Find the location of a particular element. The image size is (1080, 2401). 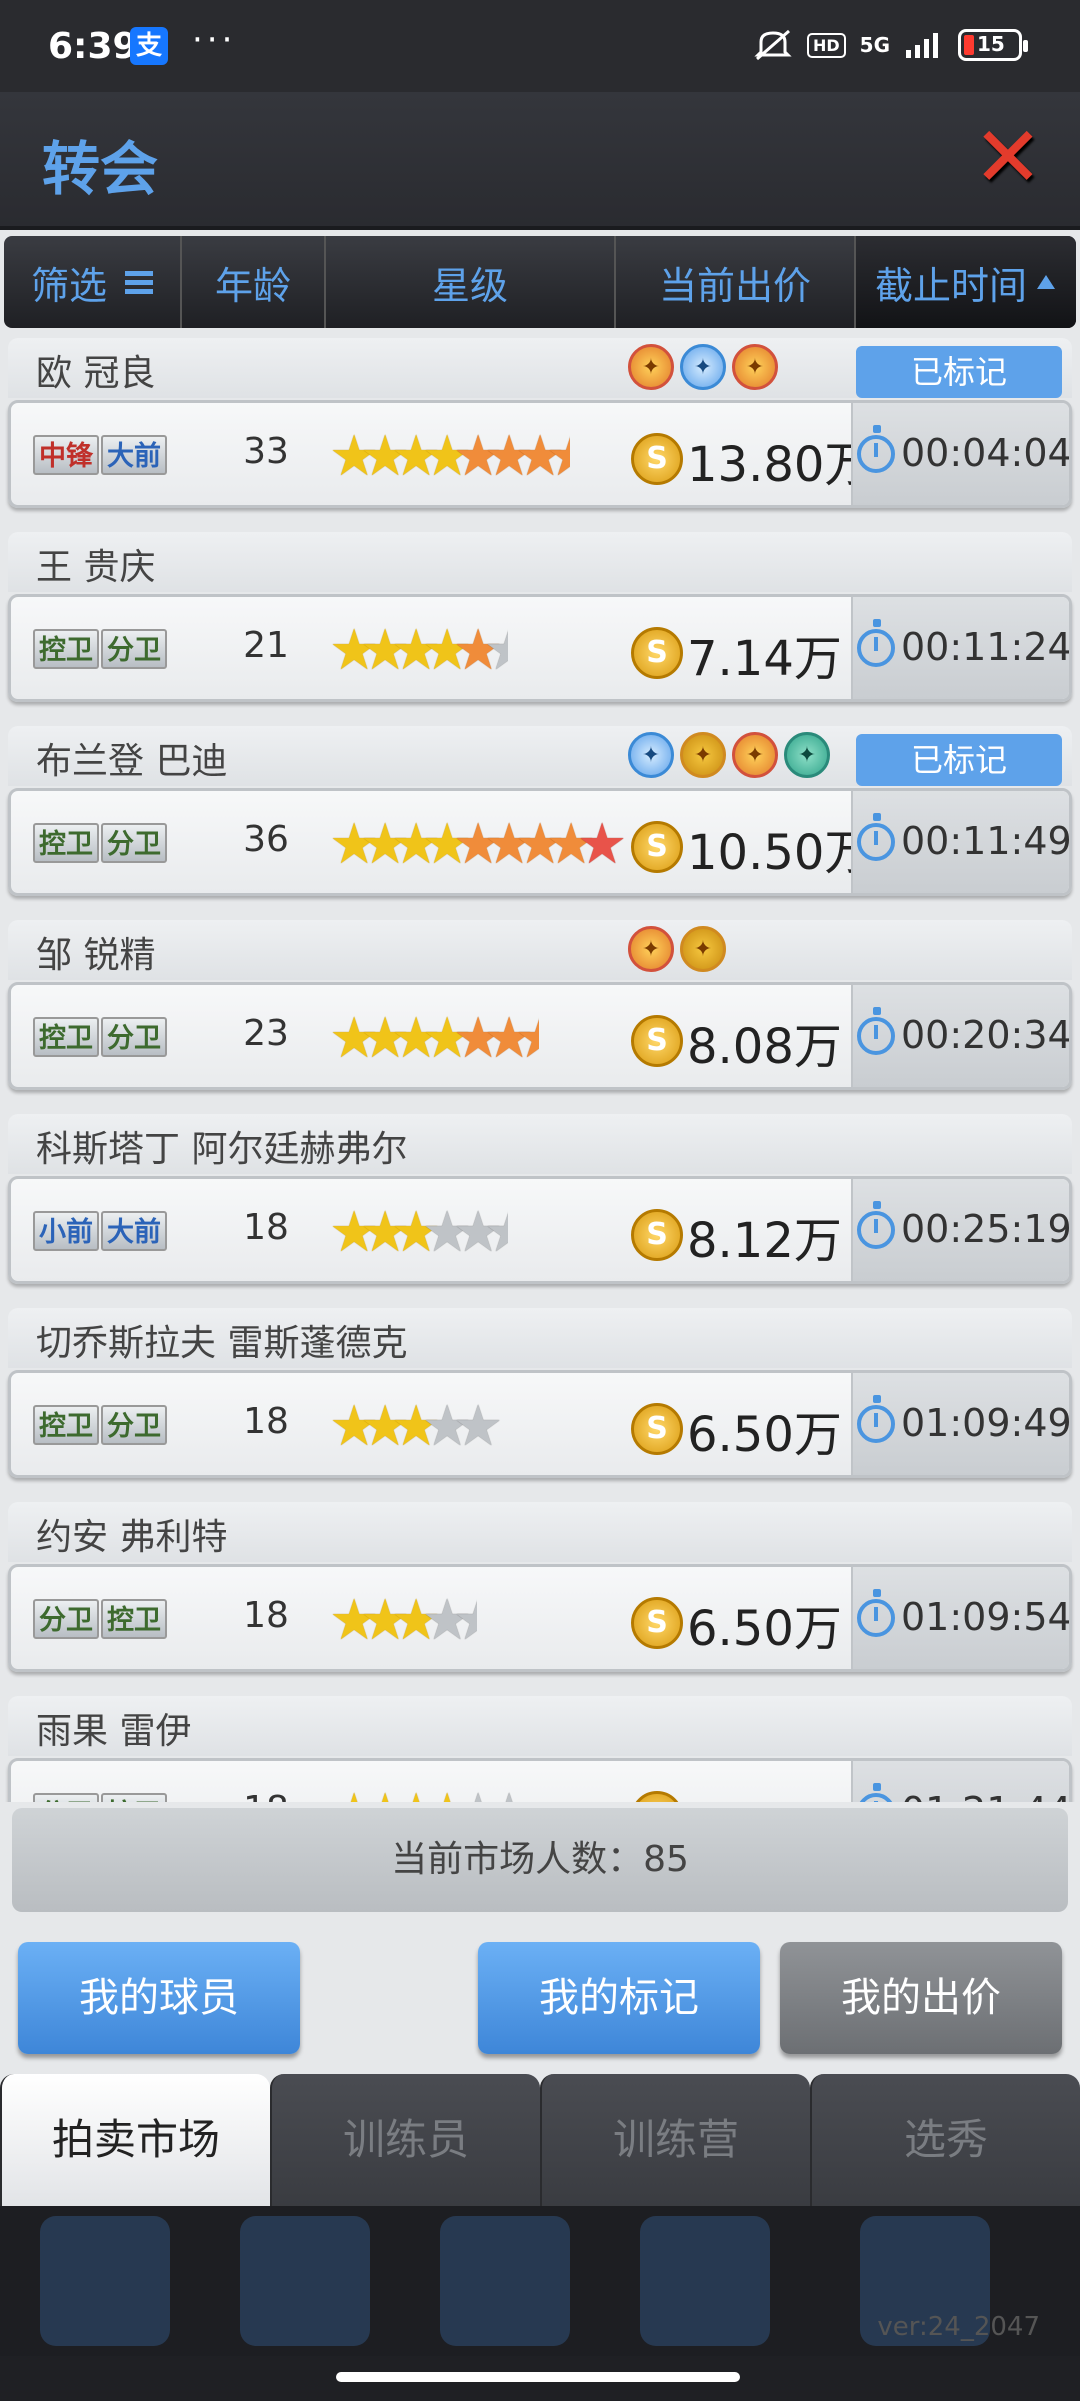

list-header: 筛选 年龄 星级 当前出价 截止时间 is located at coordinates (540, 282).